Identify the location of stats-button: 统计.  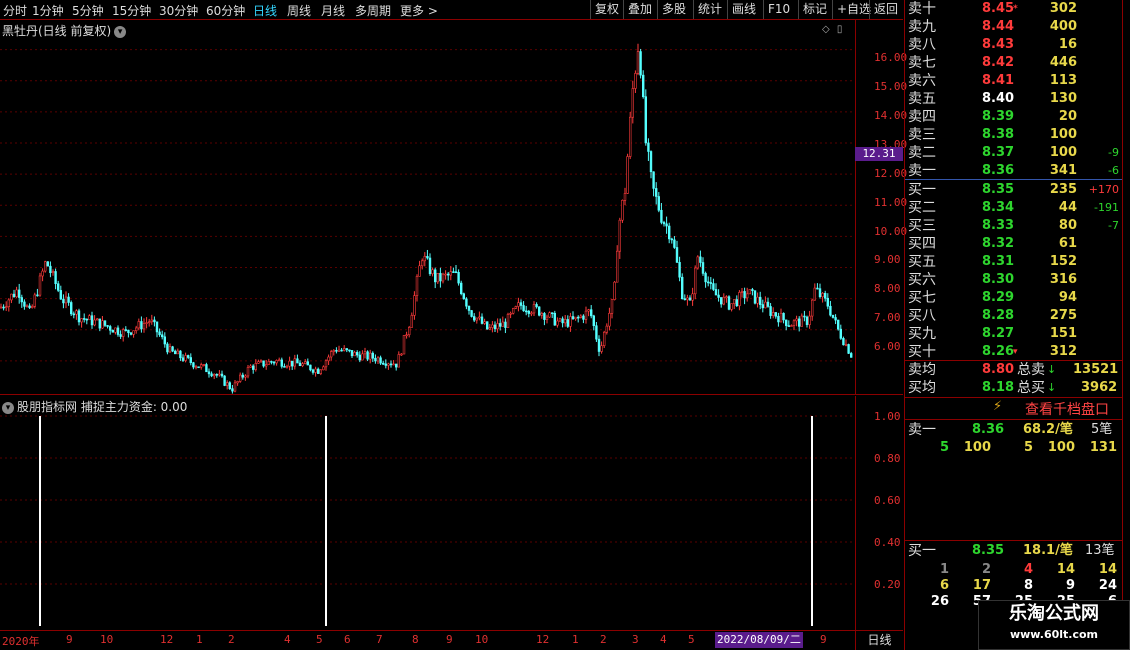
(709, 9).